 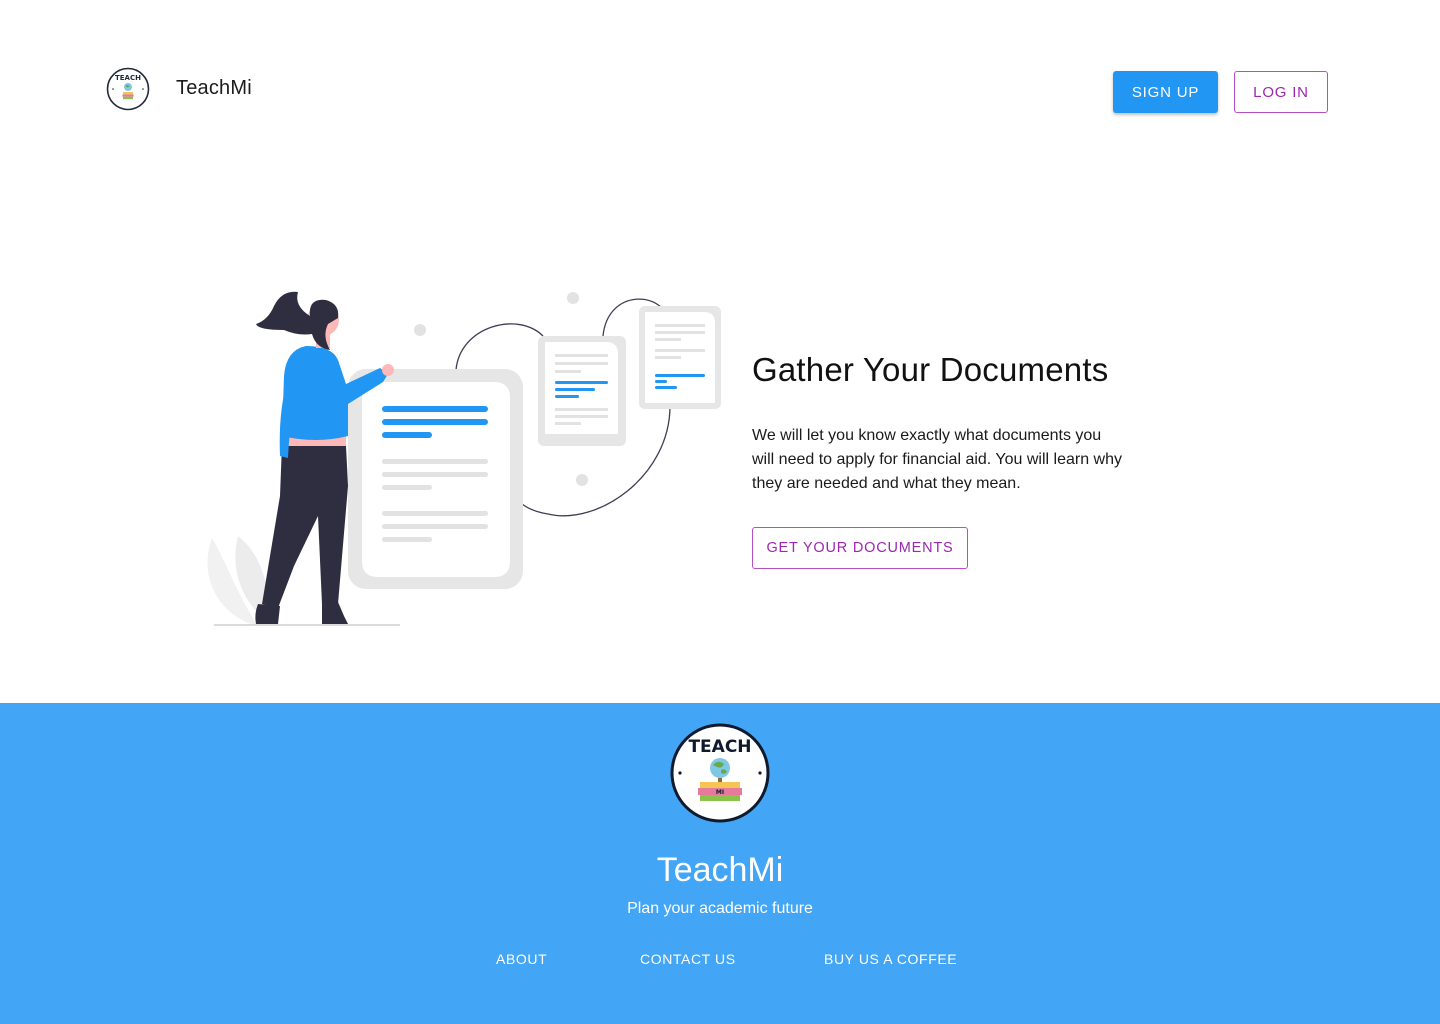 What do you see at coordinates (720, 792) in the screenshot?
I see `svg-text: MI` at bounding box center [720, 792].